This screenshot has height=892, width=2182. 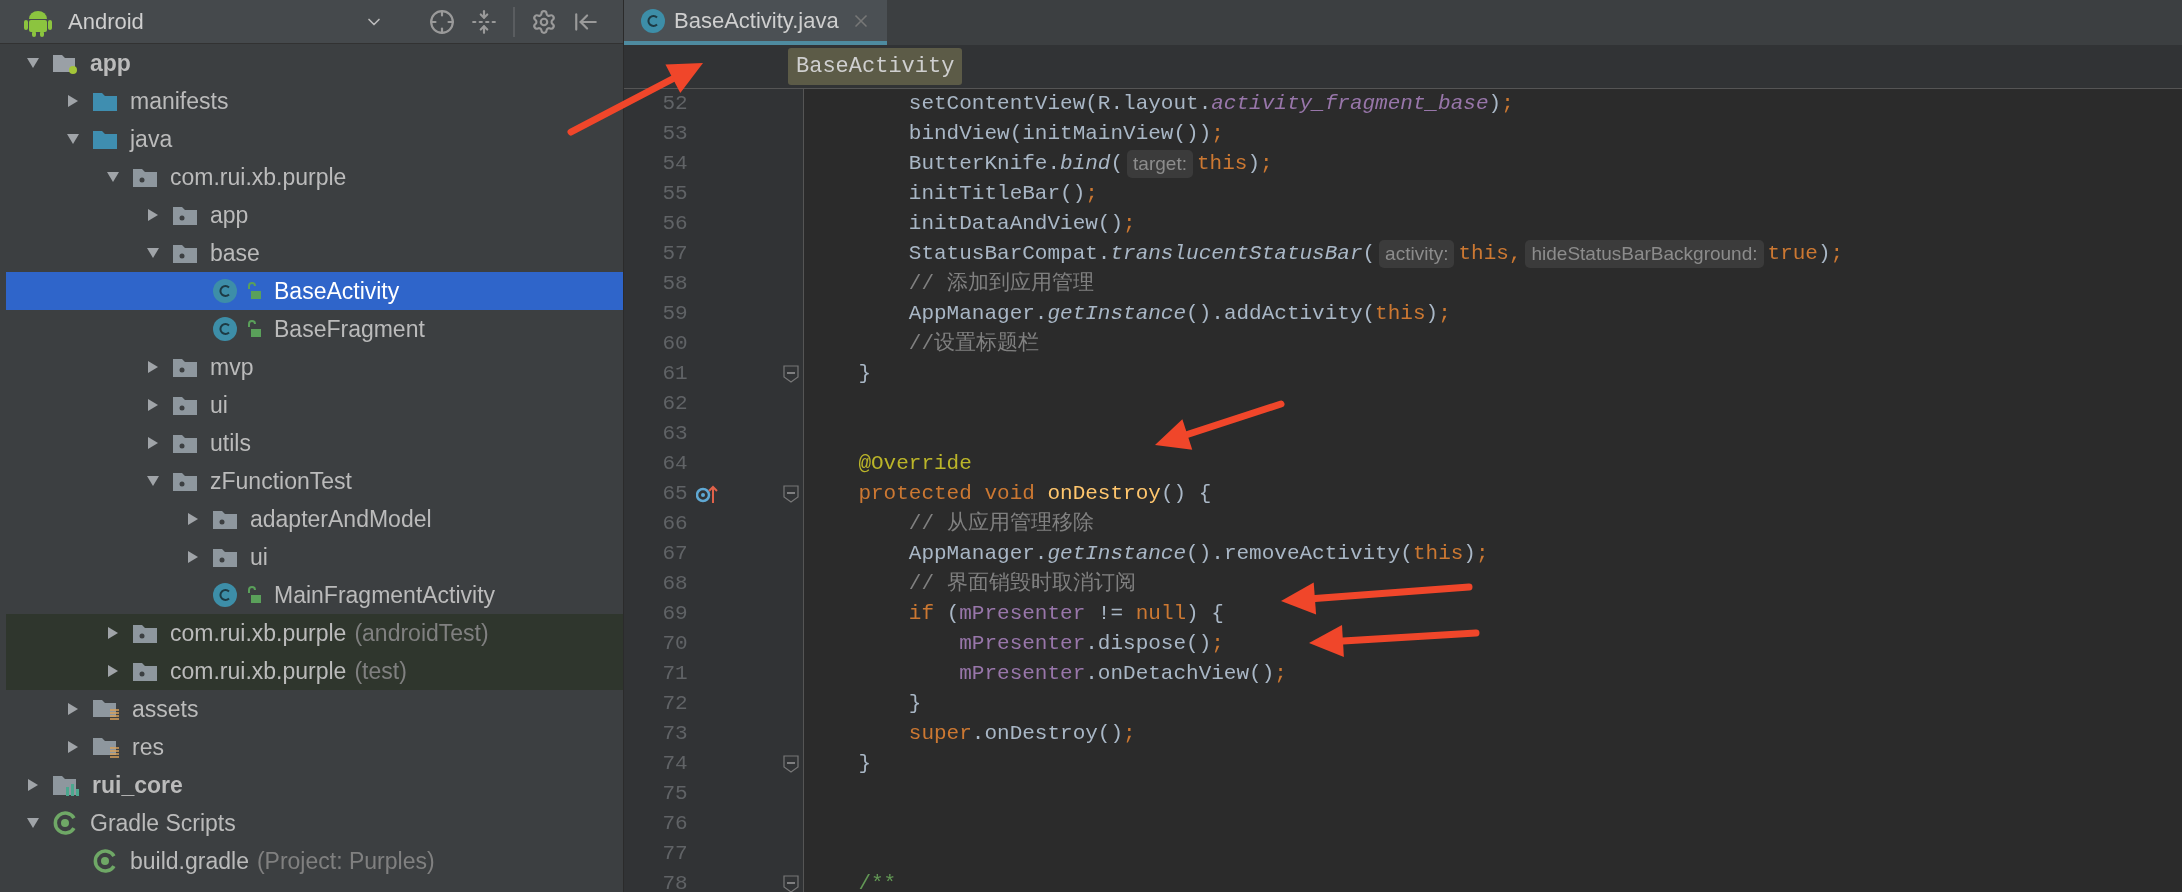 What do you see at coordinates (1021, 224) in the screenshot?
I see `code-line: initDataAndView();` at bounding box center [1021, 224].